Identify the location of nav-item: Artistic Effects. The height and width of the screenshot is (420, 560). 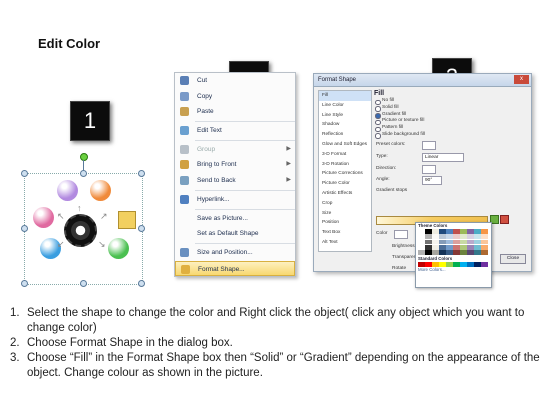
(345, 194).